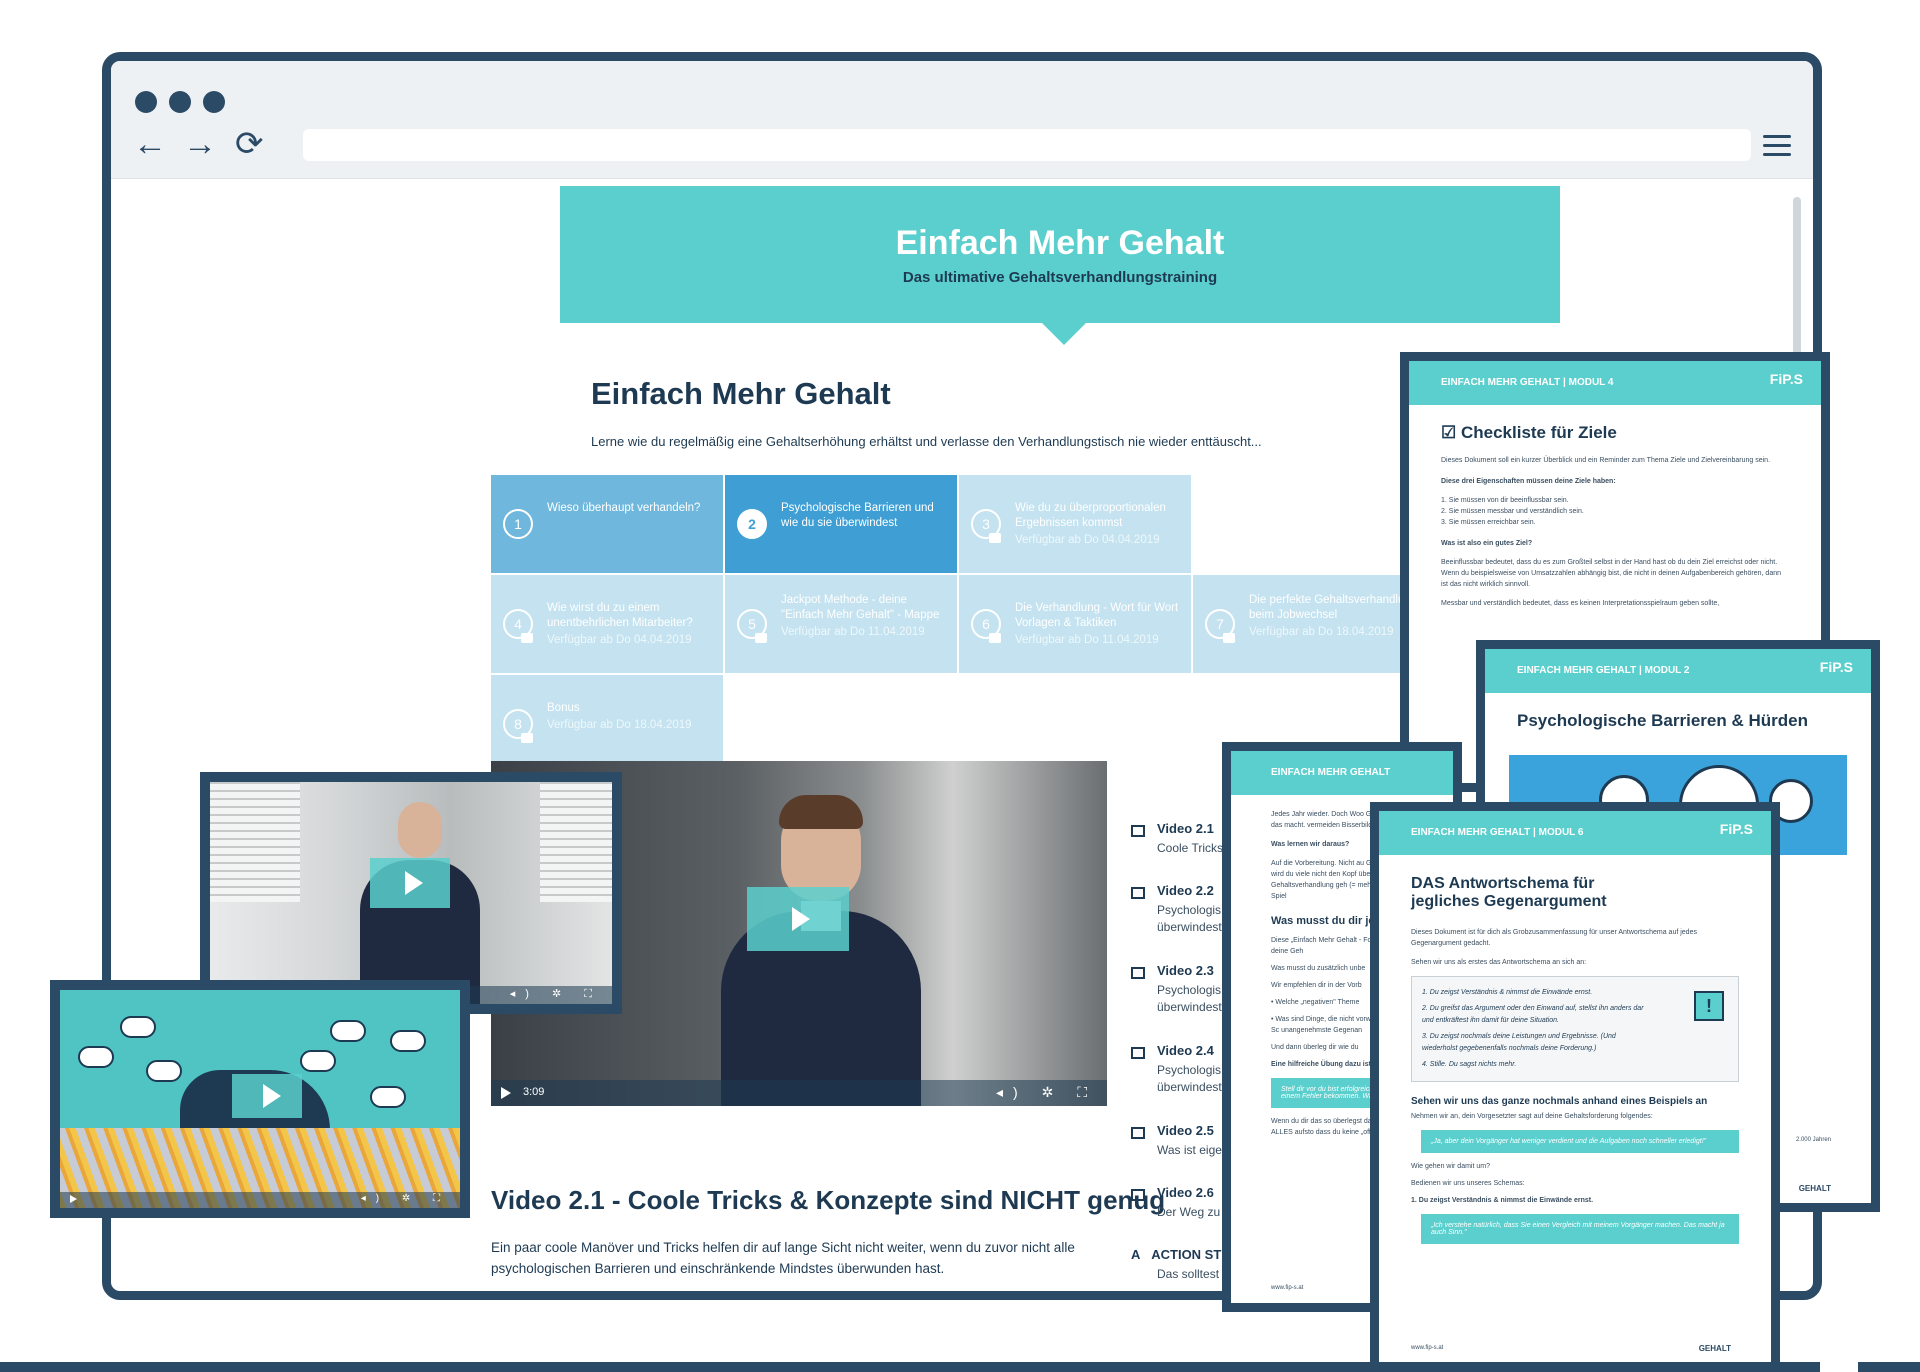  What do you see at coordinates (1527, 382) in the screenshot?
I see `doc-header: EINFACH MEHR GEHALT | MODUL 4` at bounding box center [1527, 382].